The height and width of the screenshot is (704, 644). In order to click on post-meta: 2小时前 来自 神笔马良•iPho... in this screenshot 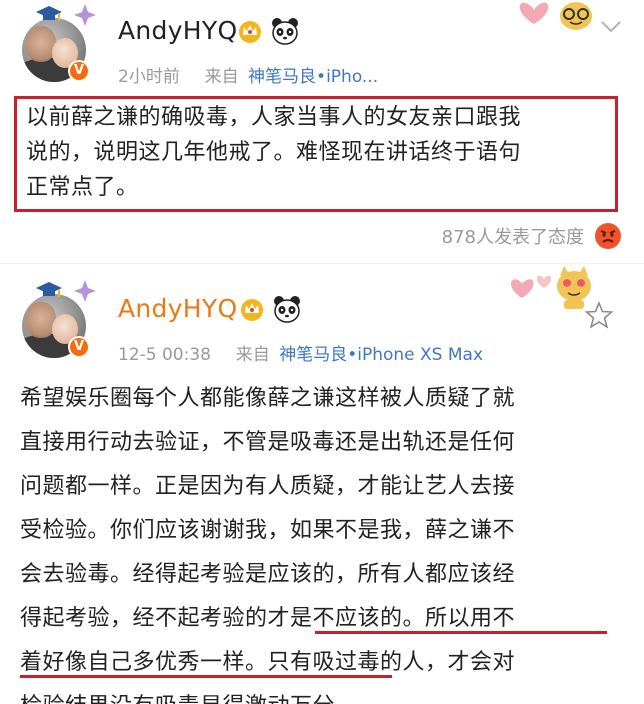, I will do `click(248, 74)`.